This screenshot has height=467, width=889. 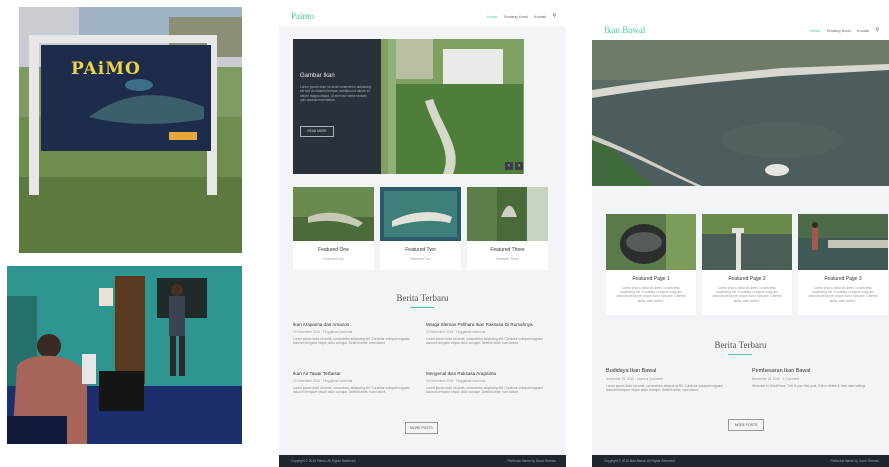 What do you see at coordinates (651, 242) in the screenshot?
I see `featured-page-1-image` at bounding box center [651, 242].